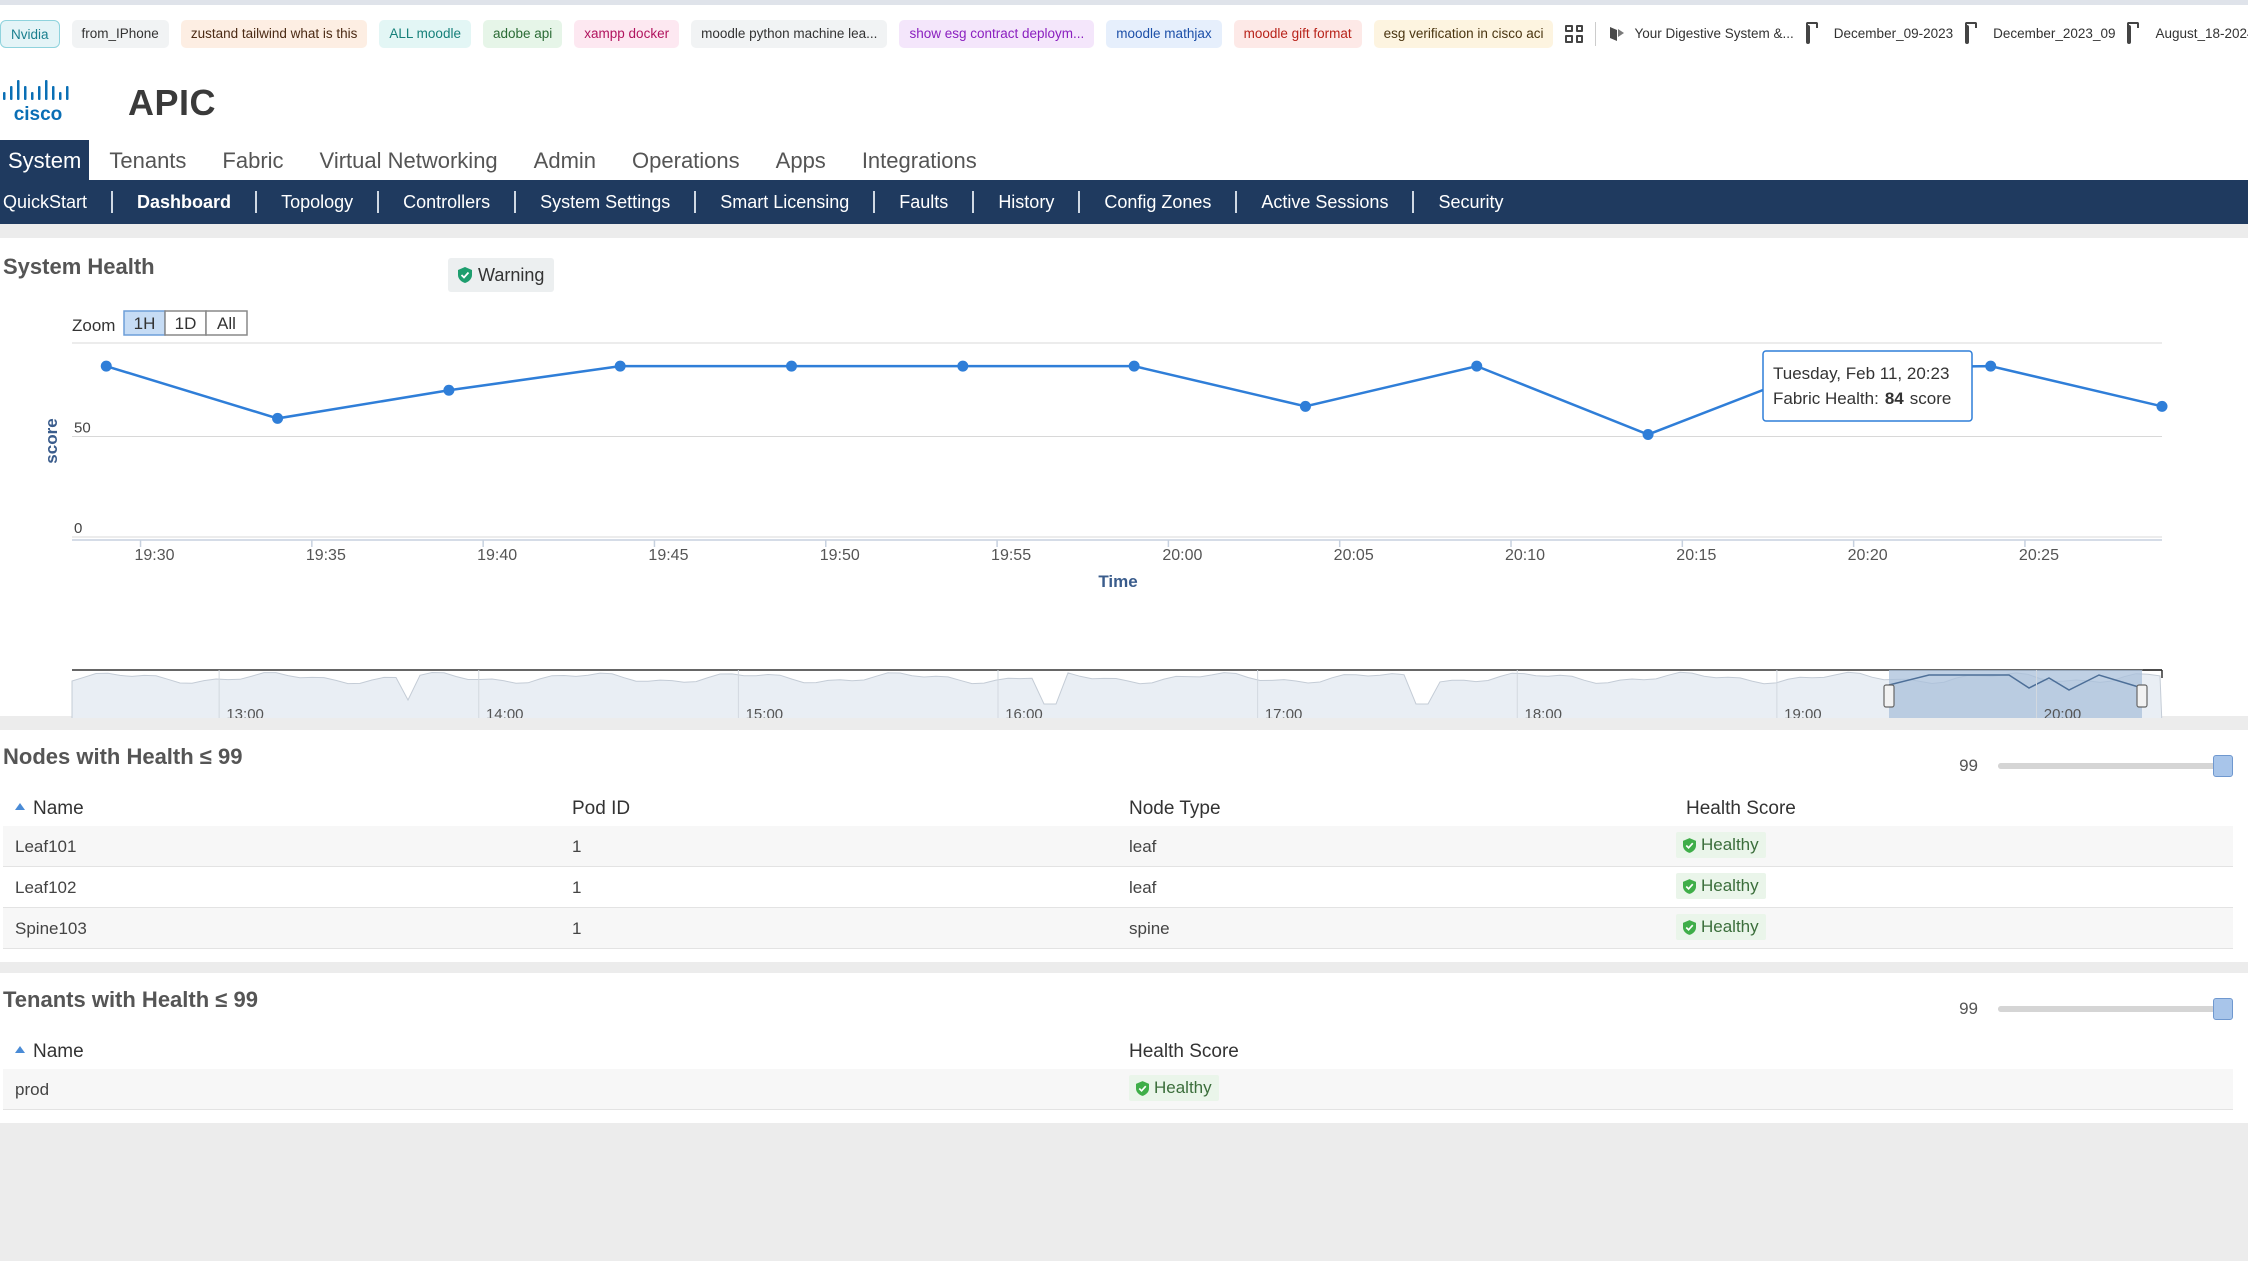  What do you see at coordinates (2223, 1009) in the screenshot?
I see `tenants-slider-handle` at bounding box center [2223, 1009].